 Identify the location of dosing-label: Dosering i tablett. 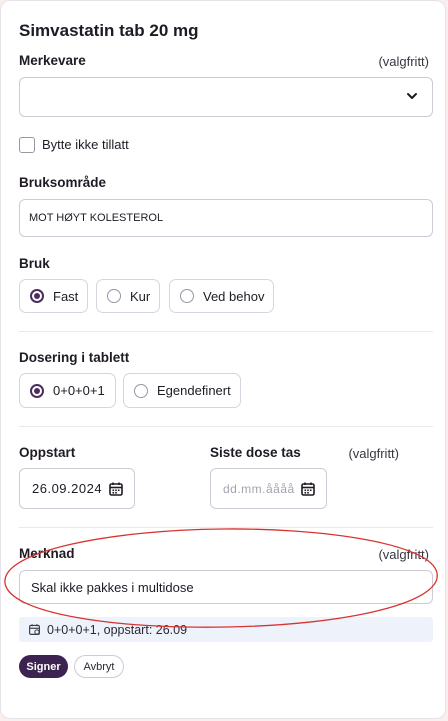
(74, 357).